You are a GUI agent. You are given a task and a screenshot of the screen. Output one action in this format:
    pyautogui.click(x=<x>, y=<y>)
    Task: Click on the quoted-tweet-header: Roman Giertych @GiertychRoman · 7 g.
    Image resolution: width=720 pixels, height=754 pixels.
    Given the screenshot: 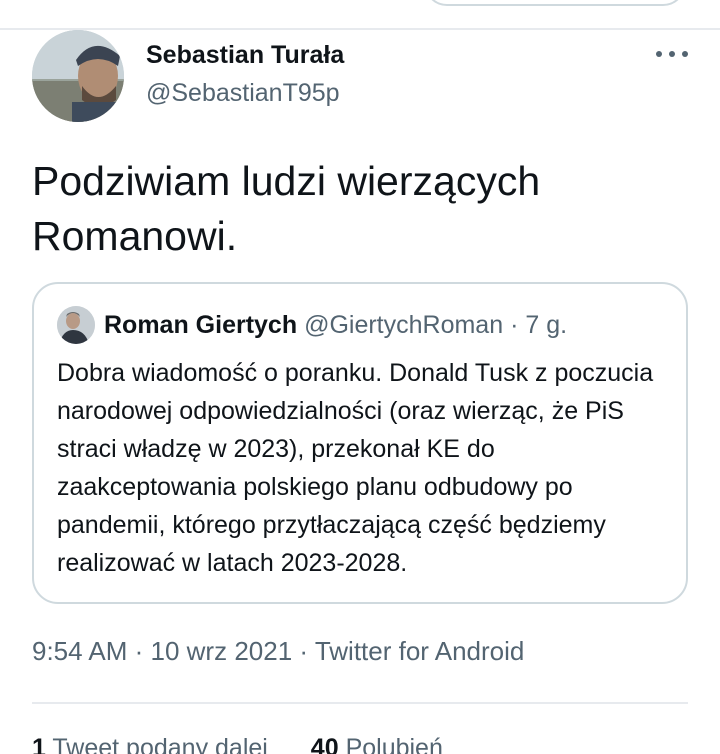 What is the action you would take?
    pyautogui.click(x=335, y=325)
    